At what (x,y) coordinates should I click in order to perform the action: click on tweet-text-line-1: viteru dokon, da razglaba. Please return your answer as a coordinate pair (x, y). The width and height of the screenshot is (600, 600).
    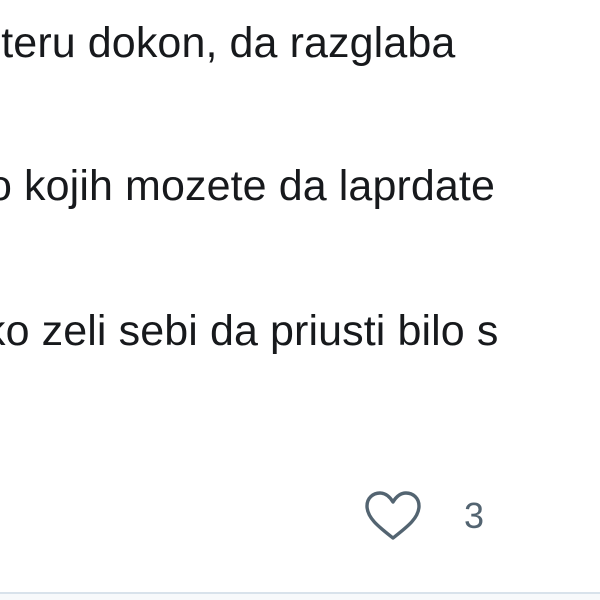
    Looking at the image, I should click on (228, 43).